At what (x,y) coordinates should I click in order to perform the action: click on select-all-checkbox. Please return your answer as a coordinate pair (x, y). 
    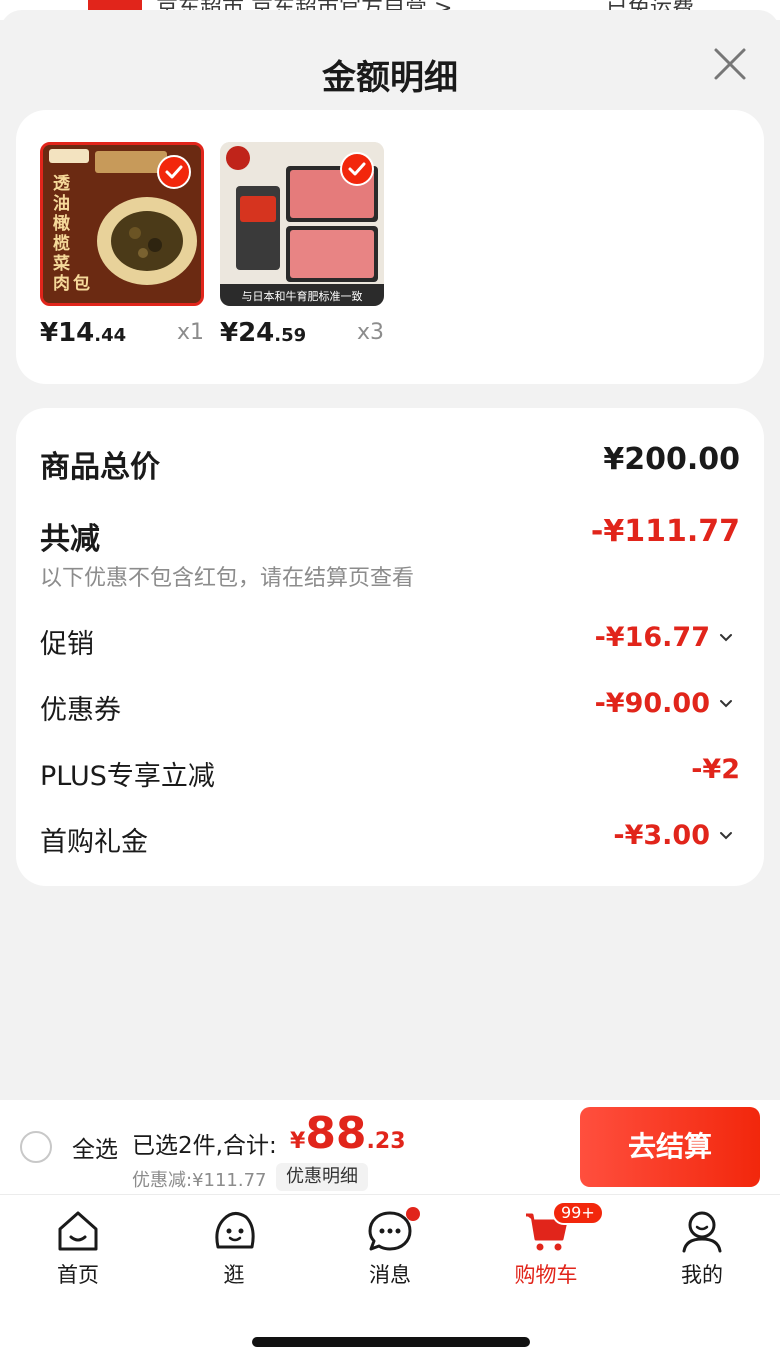
    Looking at the image, I should click on (36, 1147).